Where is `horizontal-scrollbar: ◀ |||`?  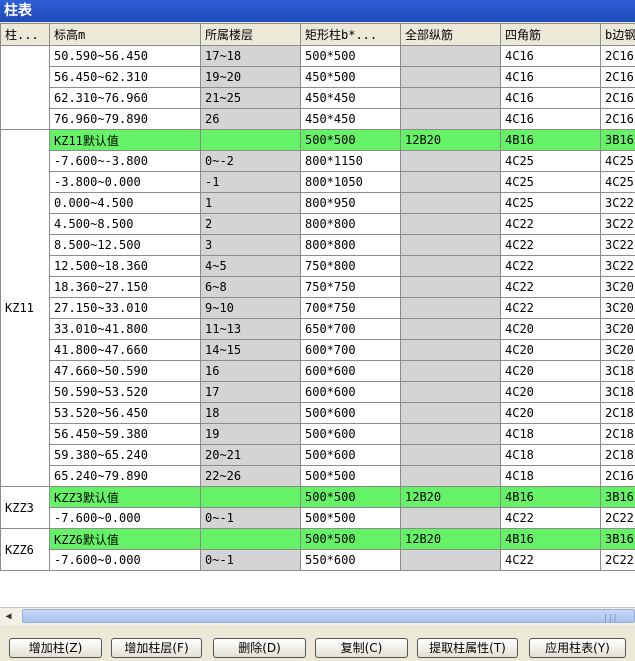 horizontal-scrollbar: ◀ ||| is located at coordinates (317, 616).